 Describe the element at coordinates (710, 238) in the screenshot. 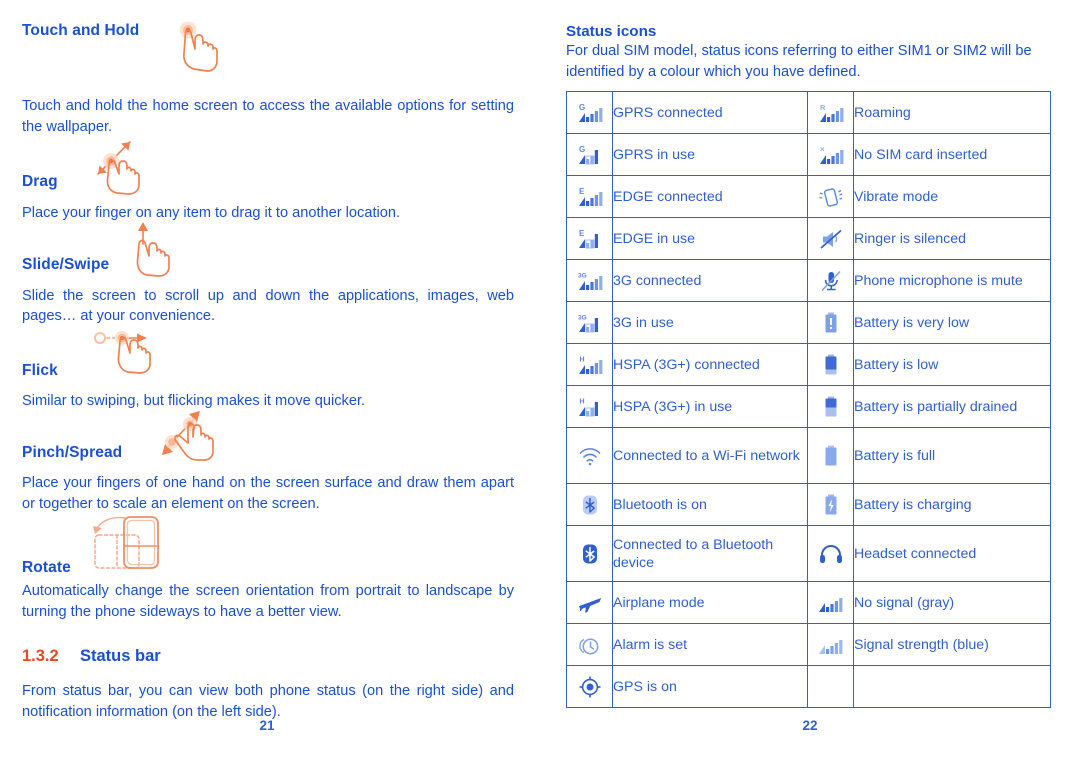

I see `status-icon-label: EDGE in use` at that location.